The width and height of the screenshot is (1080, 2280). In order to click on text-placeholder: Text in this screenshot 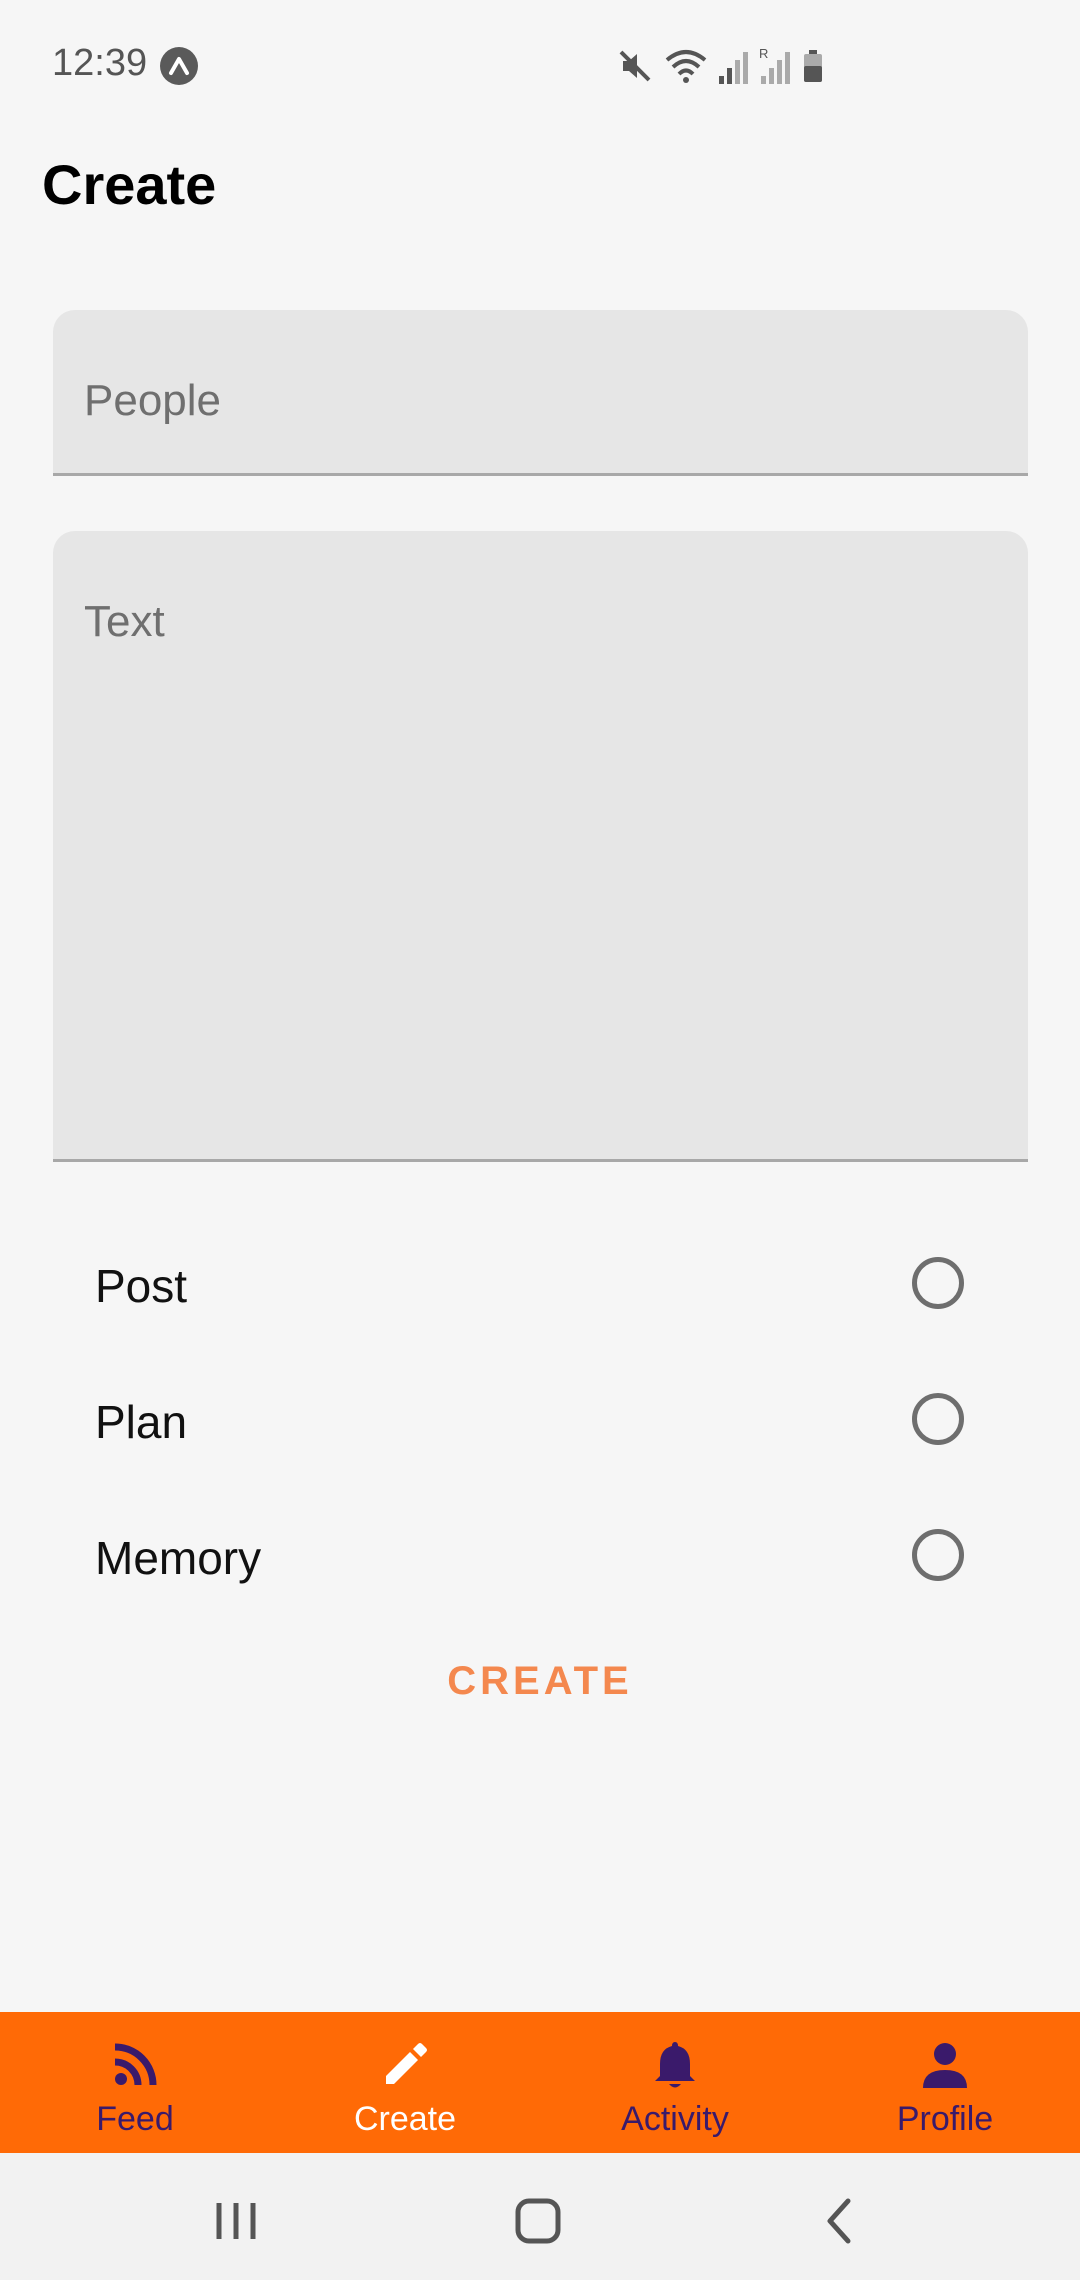, I will do `click(124, 621)`.